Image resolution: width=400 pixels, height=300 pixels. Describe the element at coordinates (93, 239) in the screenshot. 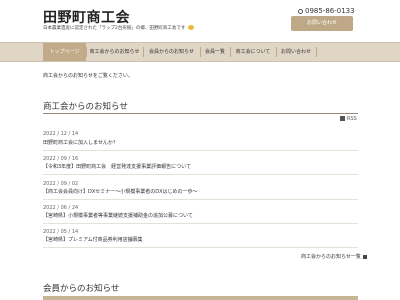

I see `news-title-link: 【宮崎県】プレミアム付商品券利用店舗募集` at that location.